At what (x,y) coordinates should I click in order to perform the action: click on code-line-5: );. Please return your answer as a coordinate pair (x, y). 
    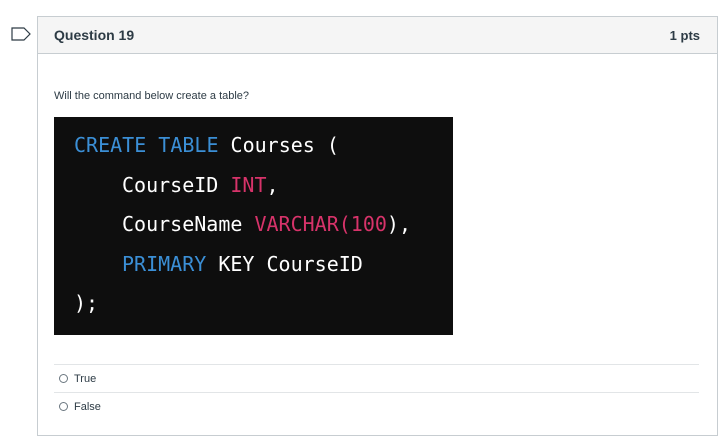
    Looking at the image, I should click on (263, 309).